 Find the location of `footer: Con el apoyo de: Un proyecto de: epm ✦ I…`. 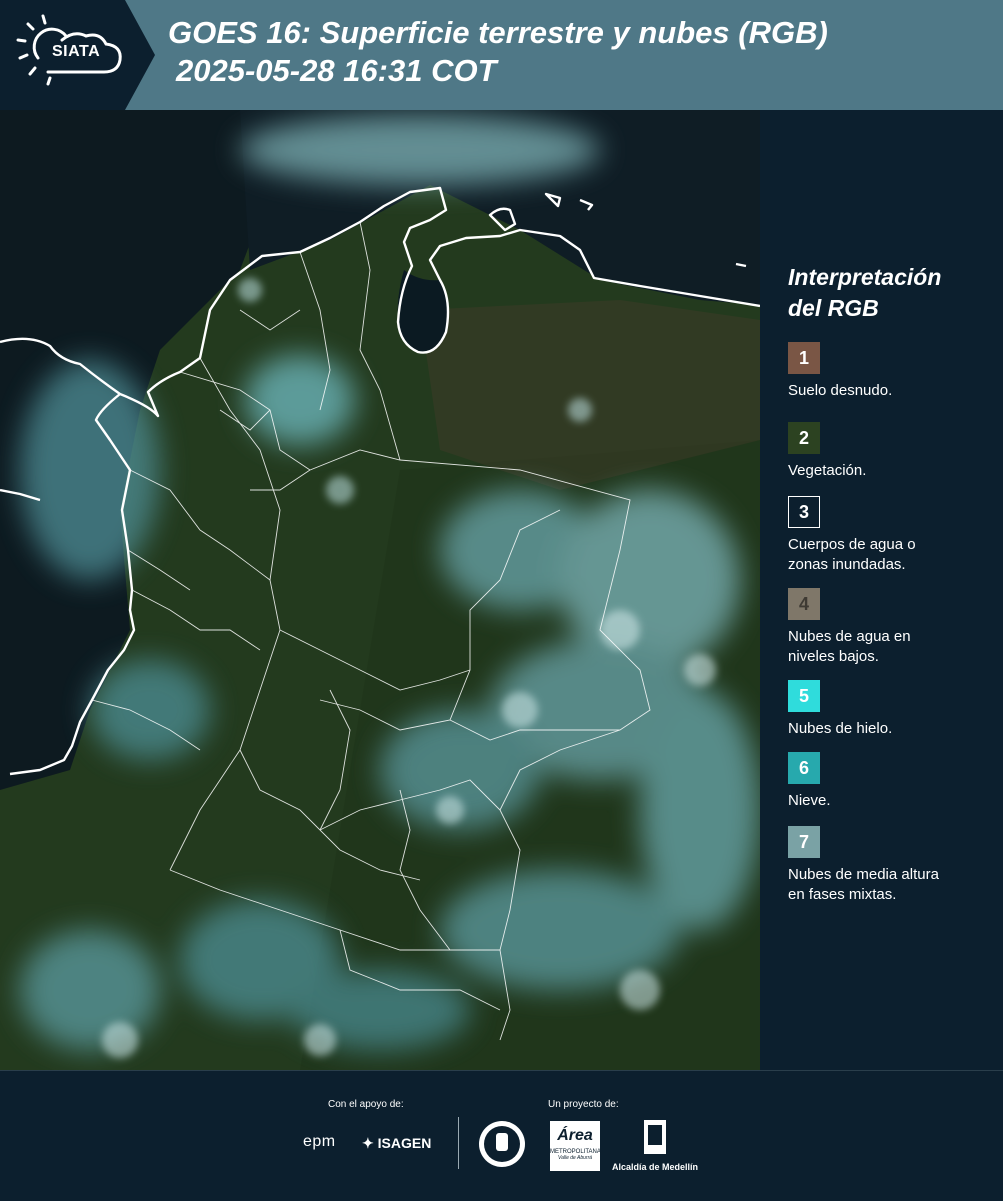

footer: Con el apoyo de: Un proyecto de: epm ✦ I… is located at coordinates (501, 1135).